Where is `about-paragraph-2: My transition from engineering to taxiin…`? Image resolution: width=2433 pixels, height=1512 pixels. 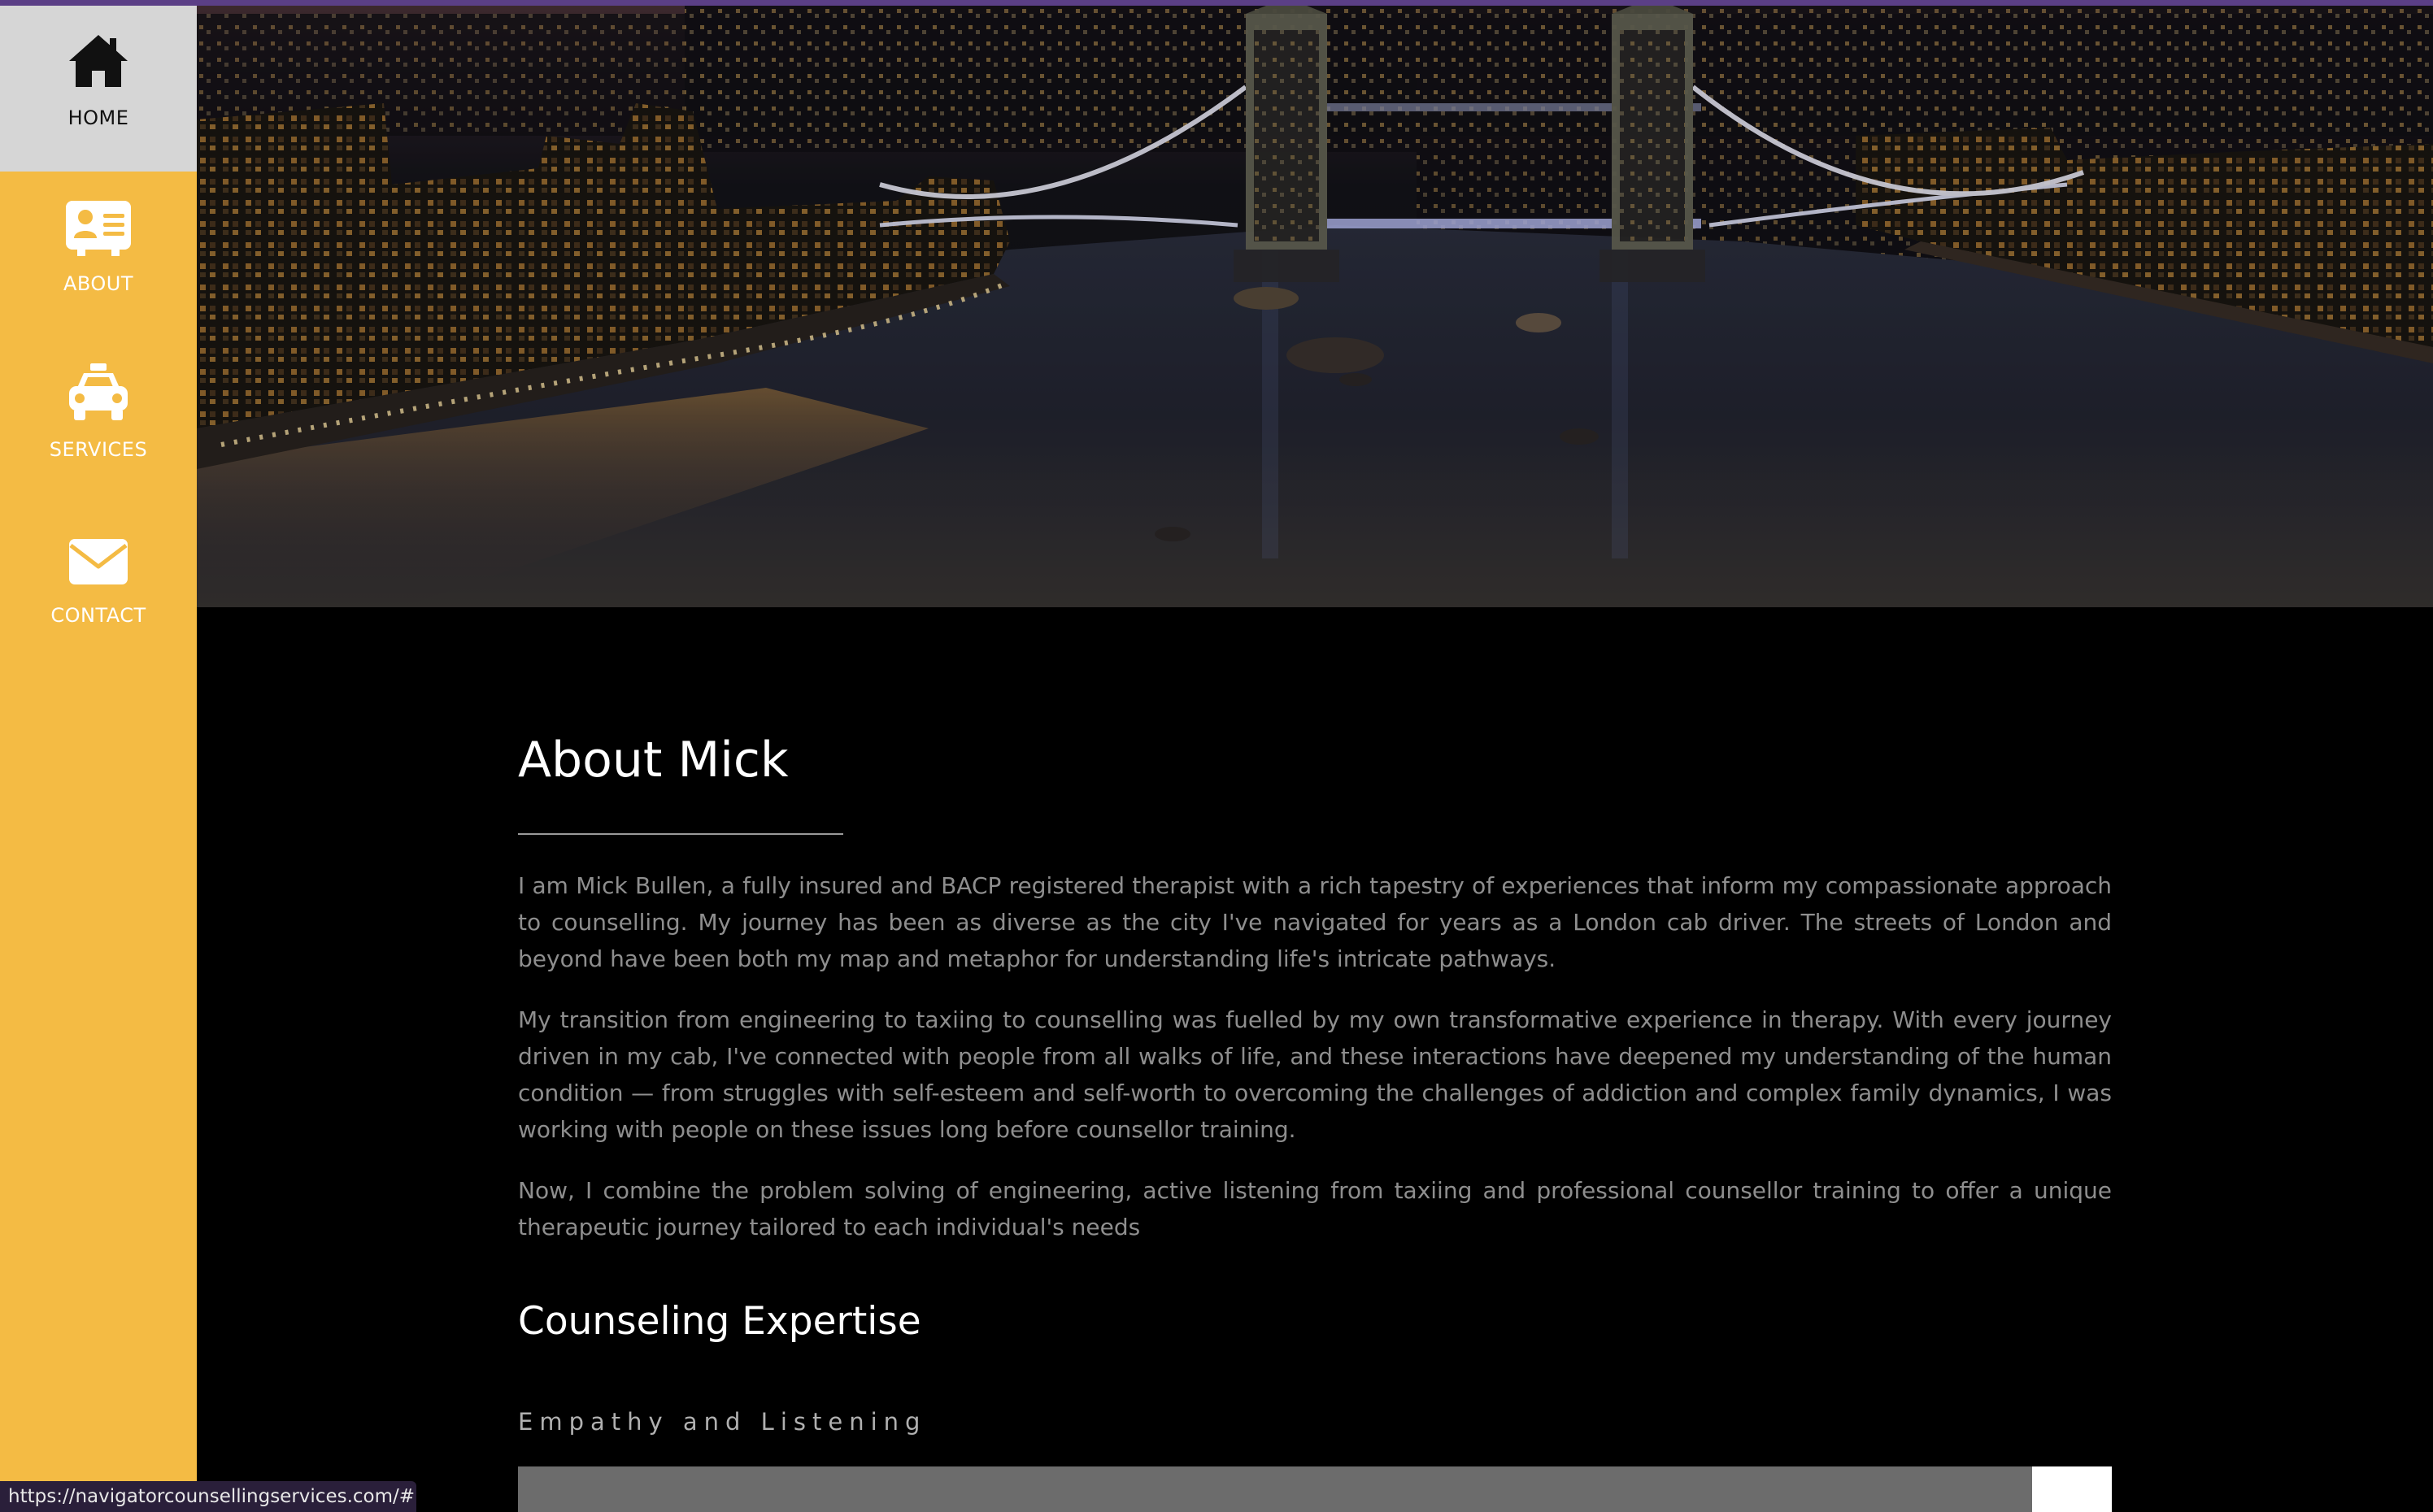 about-paragraph-2: My transition from engineering to taxiin… is located at coordinates (1315, 1074).